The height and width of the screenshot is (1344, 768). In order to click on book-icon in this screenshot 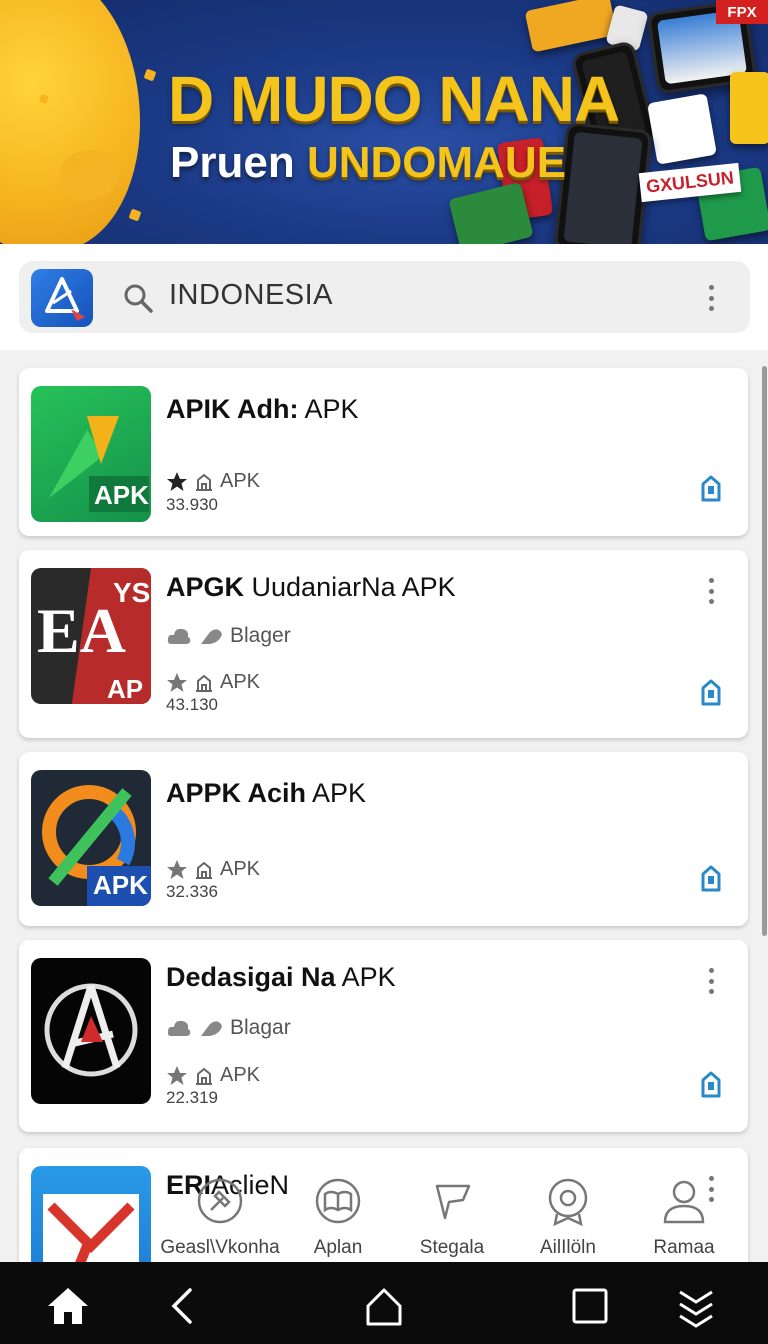, I will do `click(338, 1201)`.